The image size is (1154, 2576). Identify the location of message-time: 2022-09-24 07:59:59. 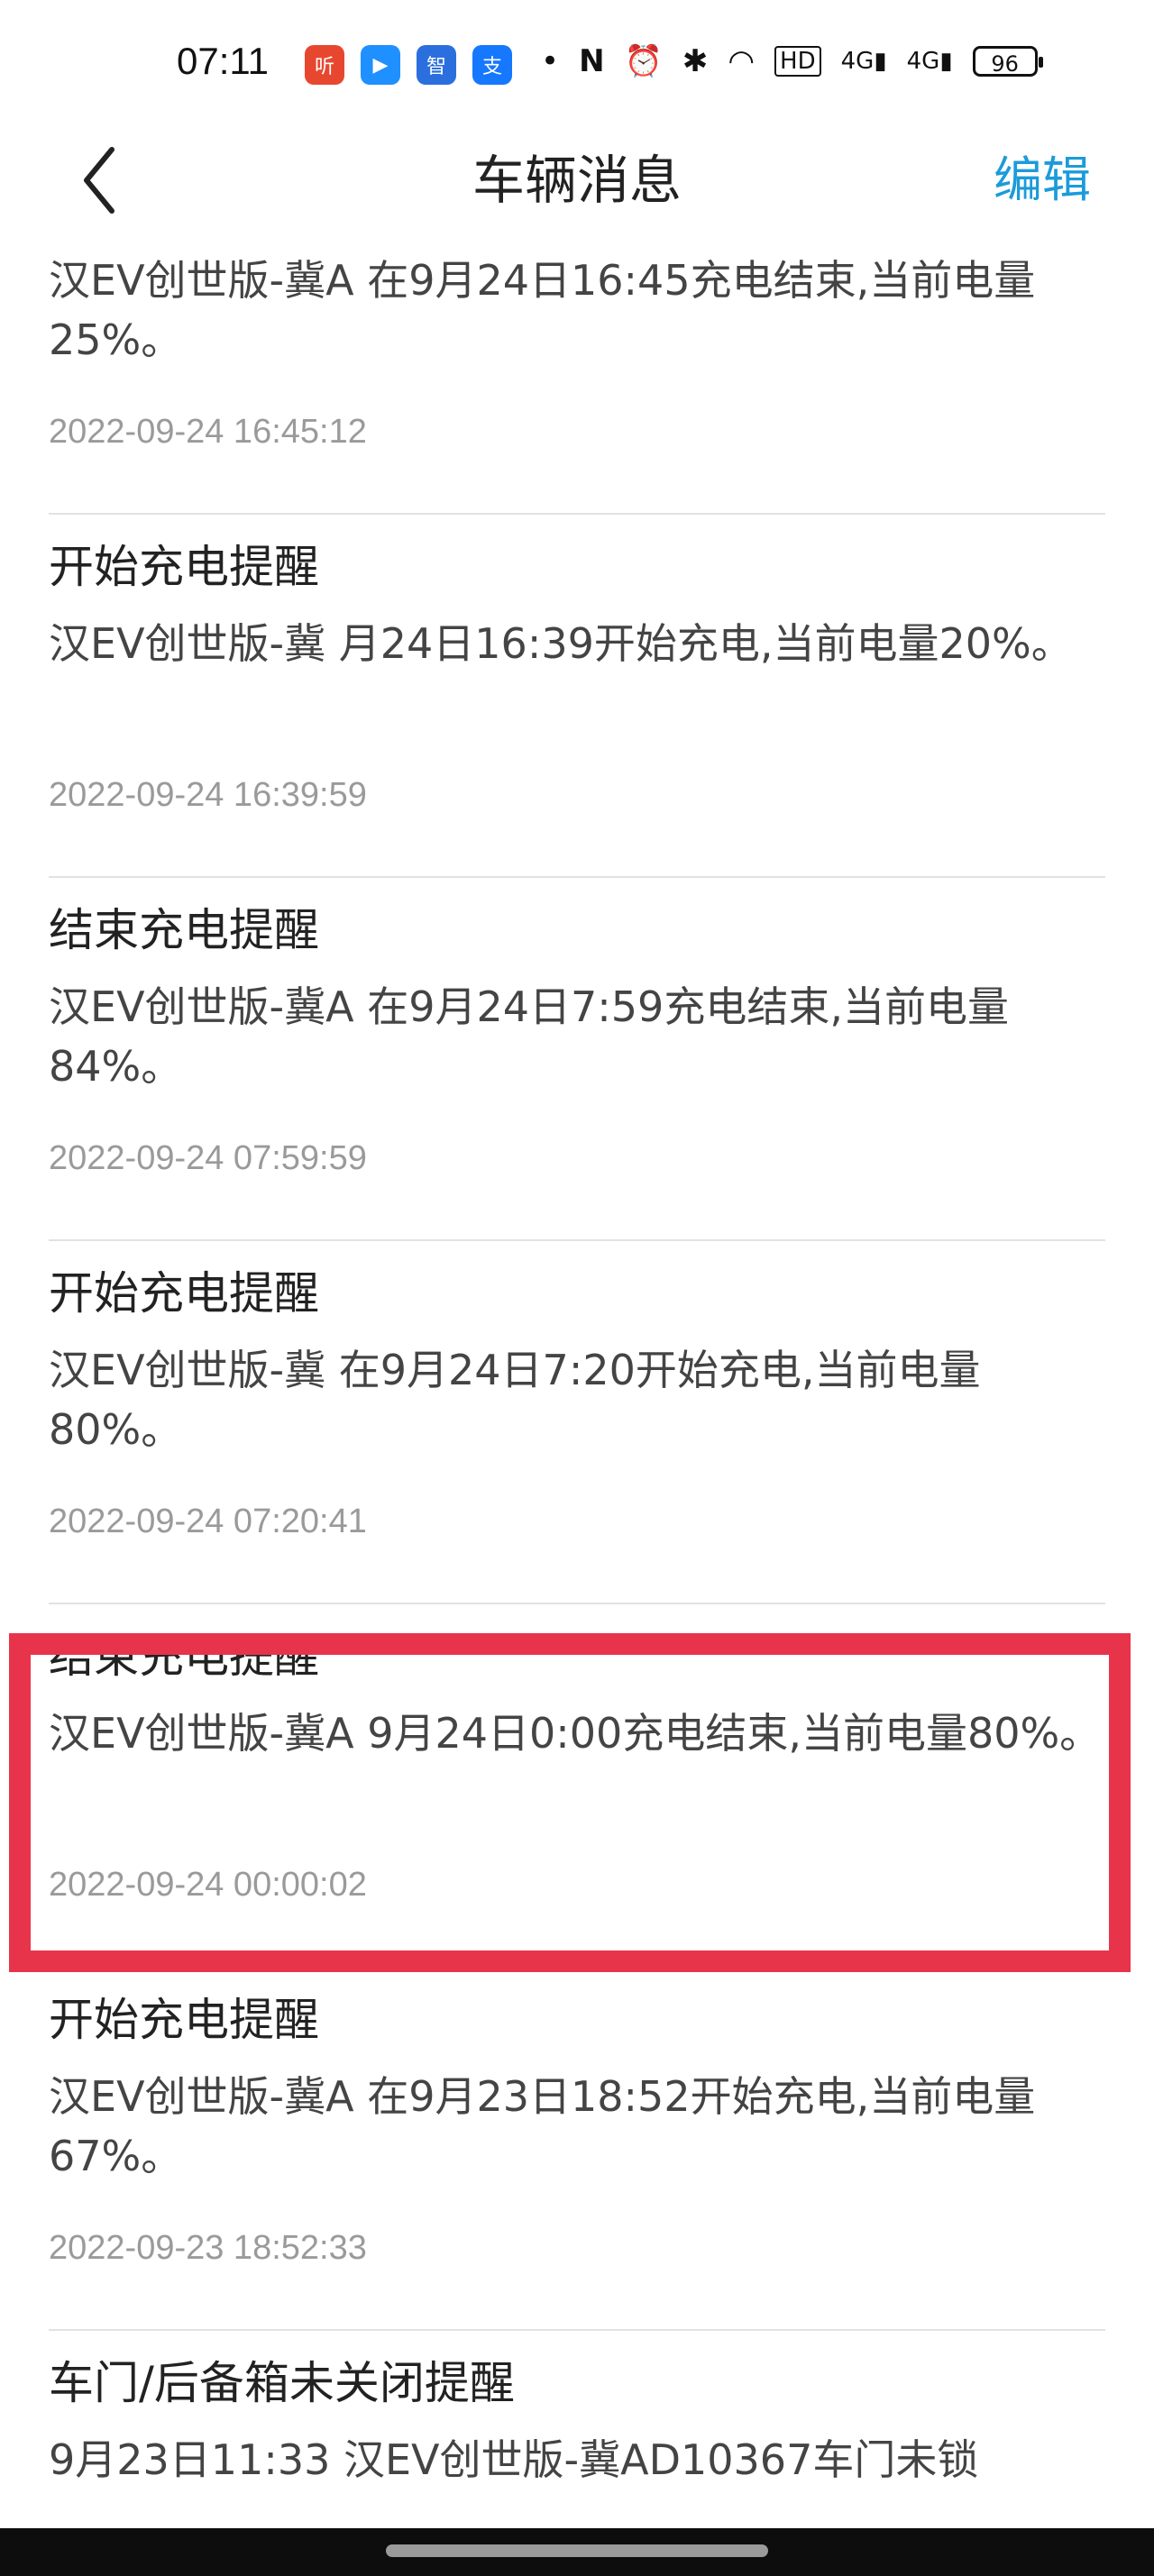
(208, 1158).